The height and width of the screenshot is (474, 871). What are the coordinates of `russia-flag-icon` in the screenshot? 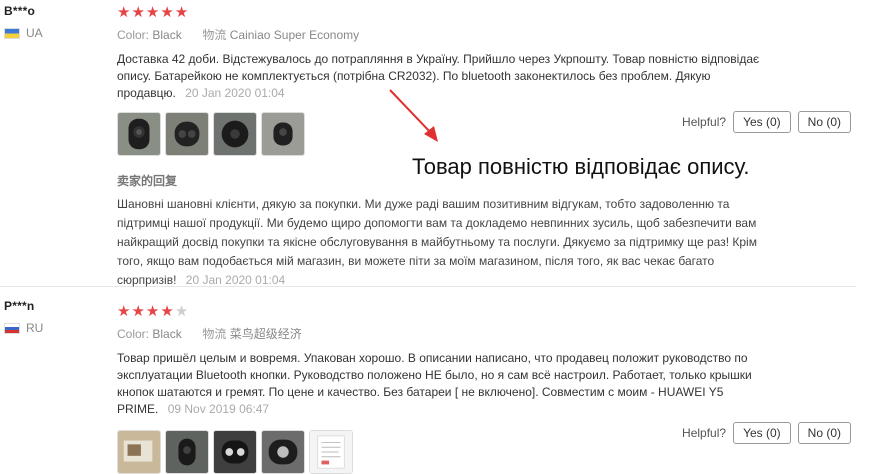 It's located at (12, 328).